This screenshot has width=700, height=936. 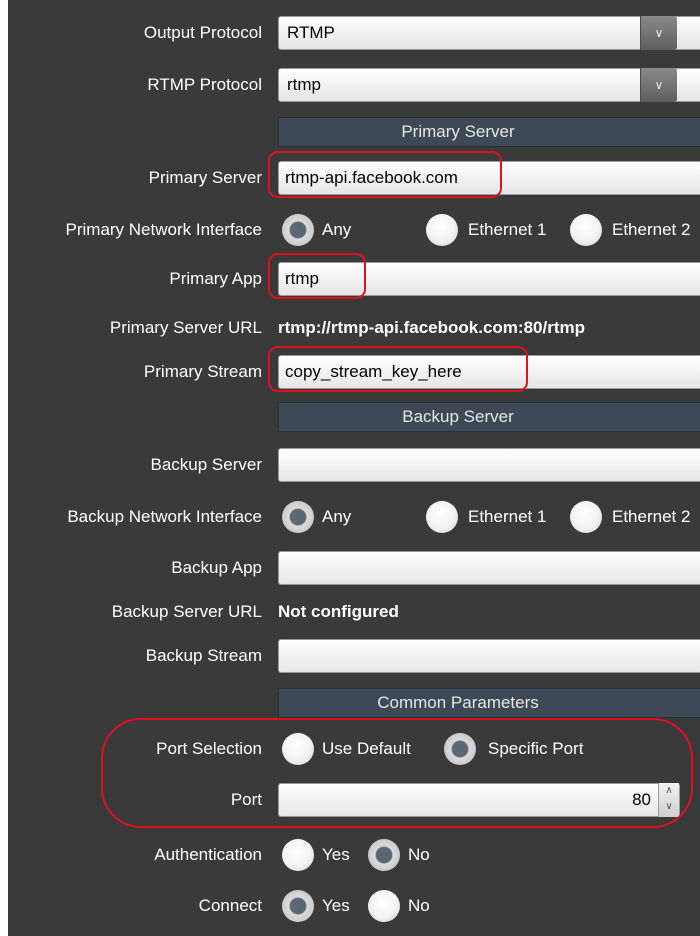 What do you see at coordinates (202, 32) in the screenshot?
I see `output-protocol-label: Output Protocol` at bounding box center [202, 32].